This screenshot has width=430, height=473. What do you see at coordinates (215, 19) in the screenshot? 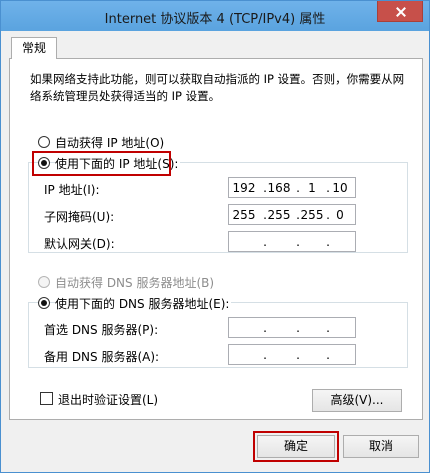
I see `window-title: Internet 协议版本 4 (TCP/IPv4) 属性` at bounding box center [215, 19].